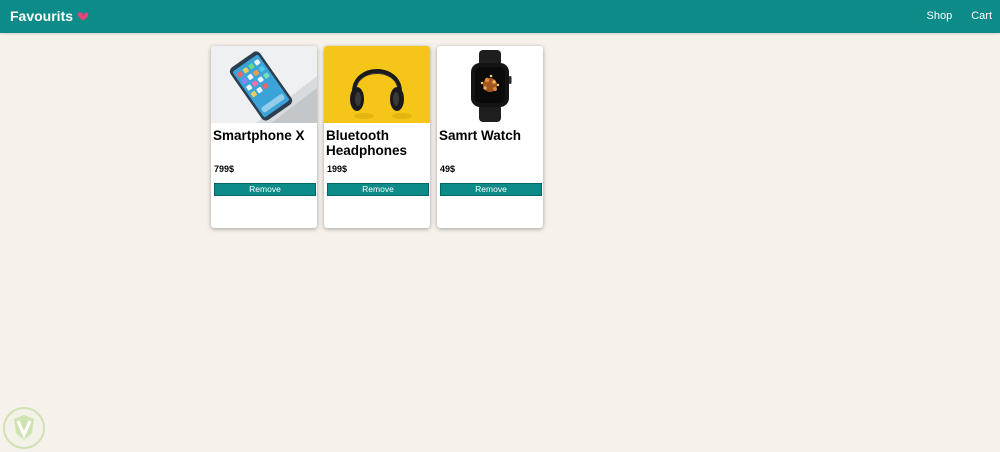 The image size is (1000, 452). I want to click on product-image-smartphone, so click(264, 84).